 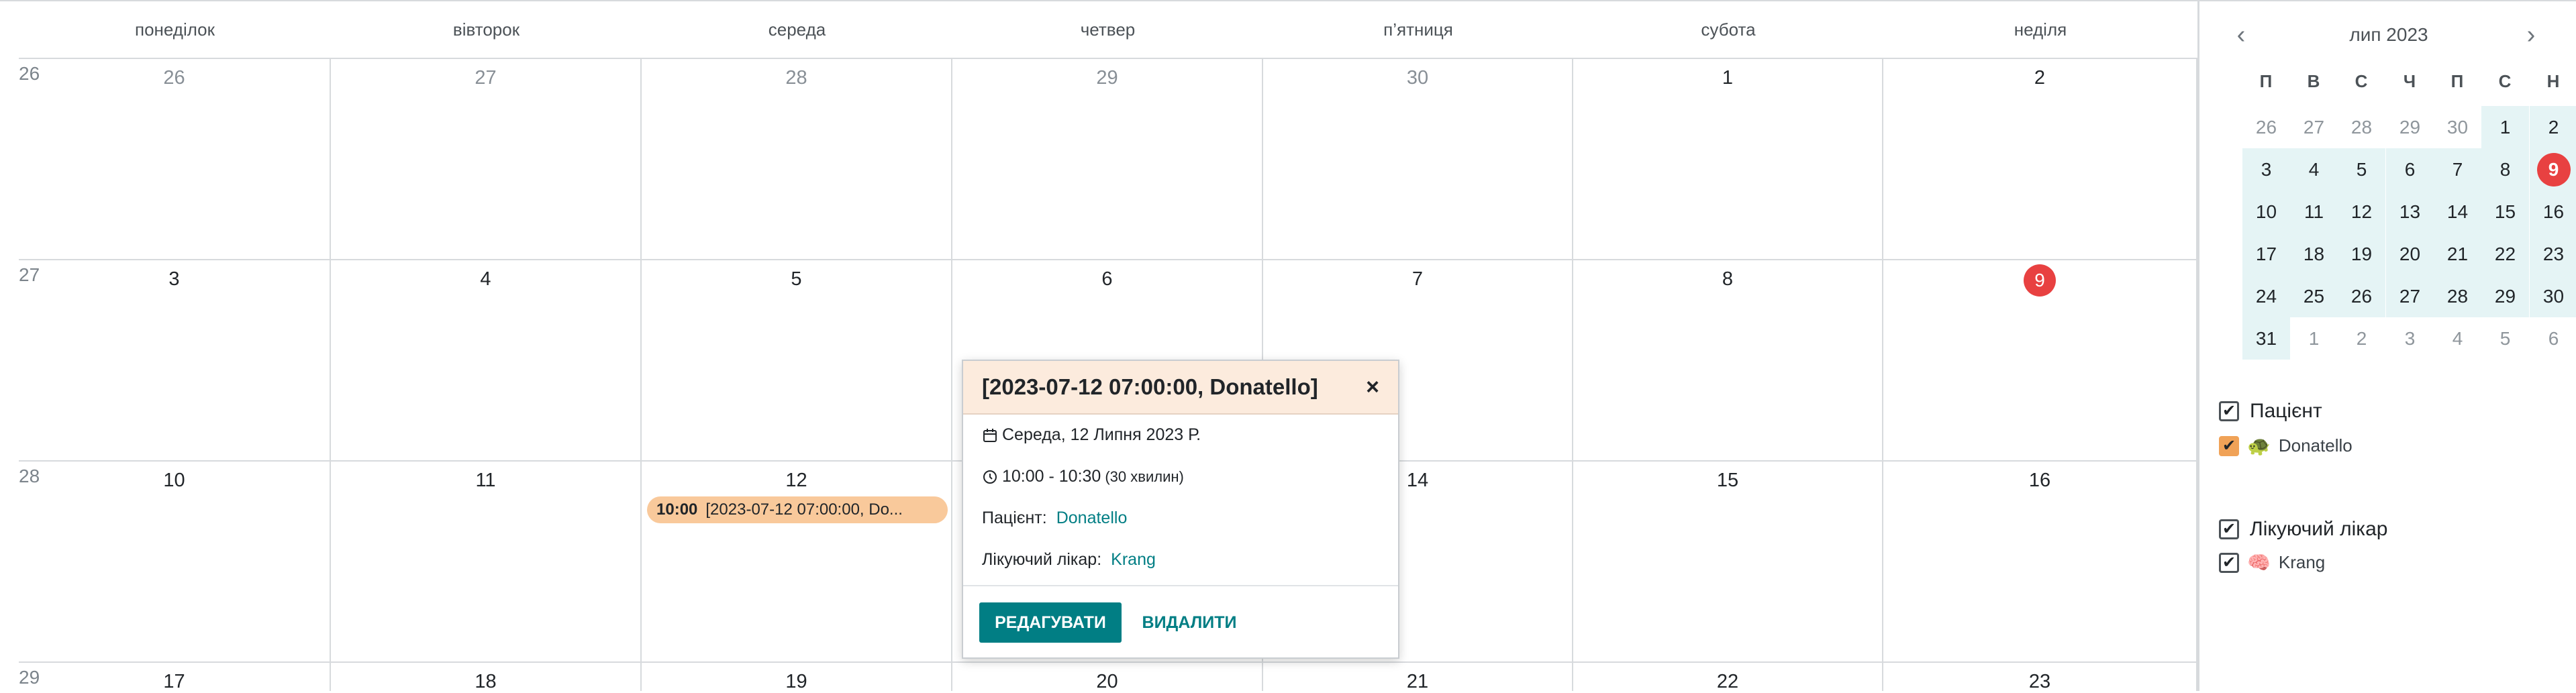 What do you see at coordinates (1728, 359) in the screenshot?
I see `day-cell: 8` at bounding box center [1728, 359].